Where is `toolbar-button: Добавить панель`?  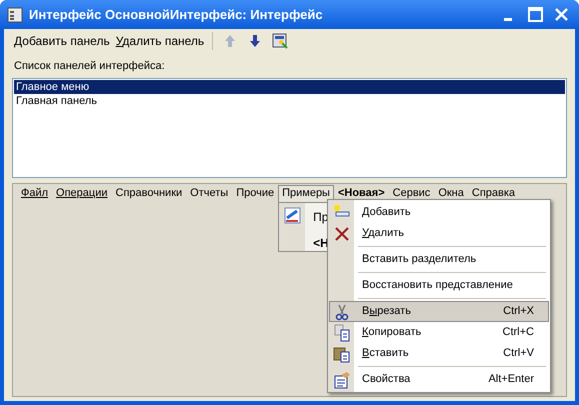 toolbar-button: Добавить панель is located at coordinates (62, 41).